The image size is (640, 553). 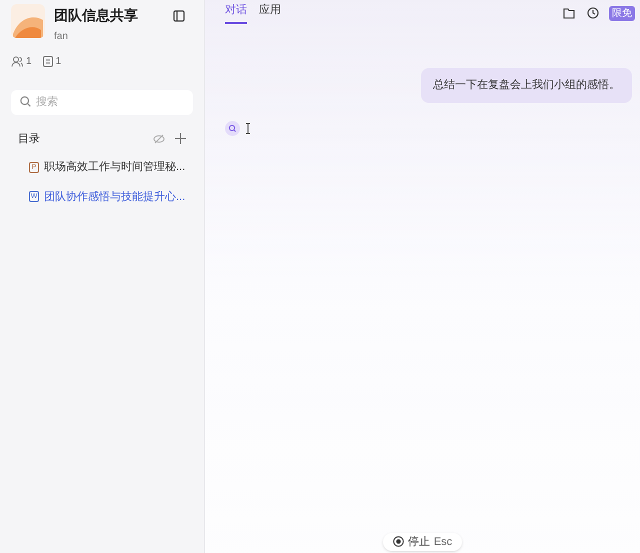 What do you see at coordinates (179, 16) in the screenshot?
I see `sidebar-toggle-icon` at bounding box center [179, 16].